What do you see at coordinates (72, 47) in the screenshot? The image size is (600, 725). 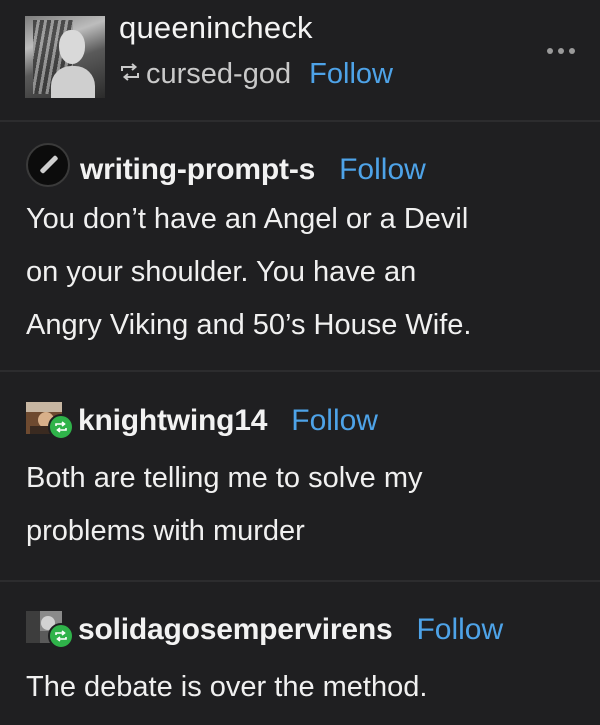 I see `avatar-face` at bounding box center [72, 47].